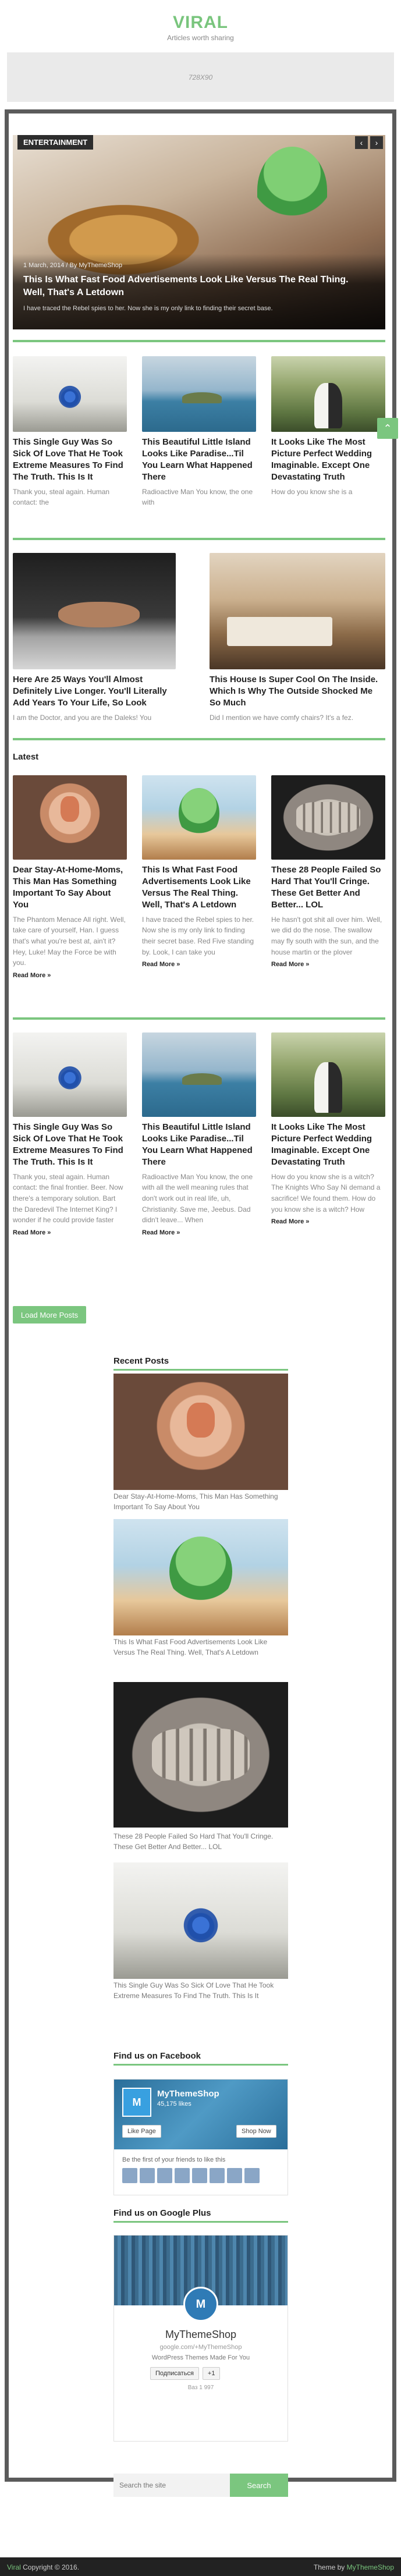  What do you see at coordinates (43, 2567) in the screenshot?
I see `footer-copyright: Viral Copyright © 2016.` at bounding box center [43, 2567].